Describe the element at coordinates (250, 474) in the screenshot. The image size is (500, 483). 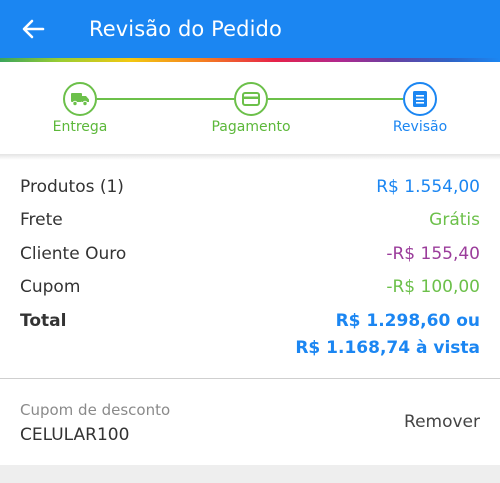
I see `footer-band` at that location.